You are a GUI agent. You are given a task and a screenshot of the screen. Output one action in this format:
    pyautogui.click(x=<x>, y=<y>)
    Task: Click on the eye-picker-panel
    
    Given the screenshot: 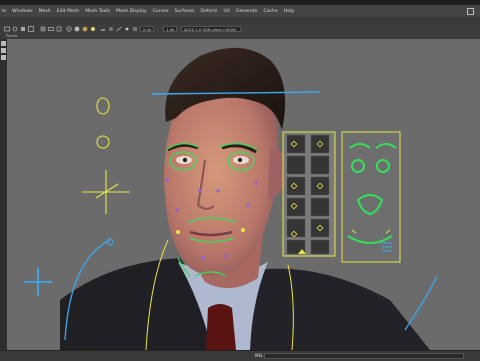 What is the action you would take?
    pyautogui.click(x=309, y=194)
    